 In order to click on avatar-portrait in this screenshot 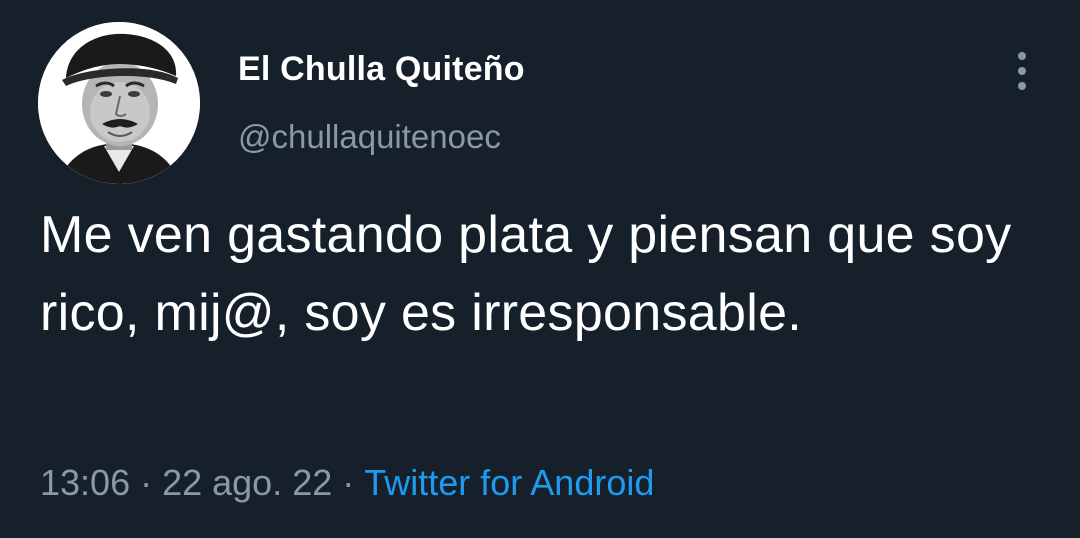, I will do `click(119, 103)`.